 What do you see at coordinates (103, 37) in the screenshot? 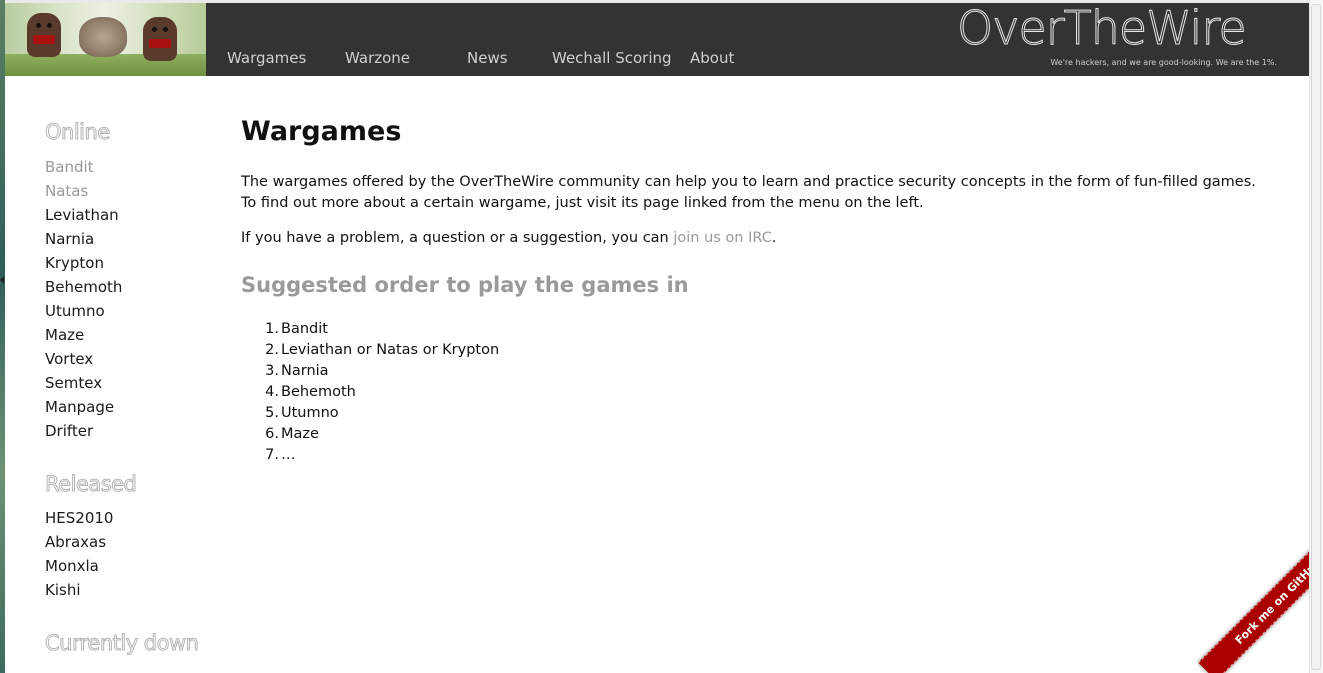
I see `kitten-figure` at bounding box center [103, 37].